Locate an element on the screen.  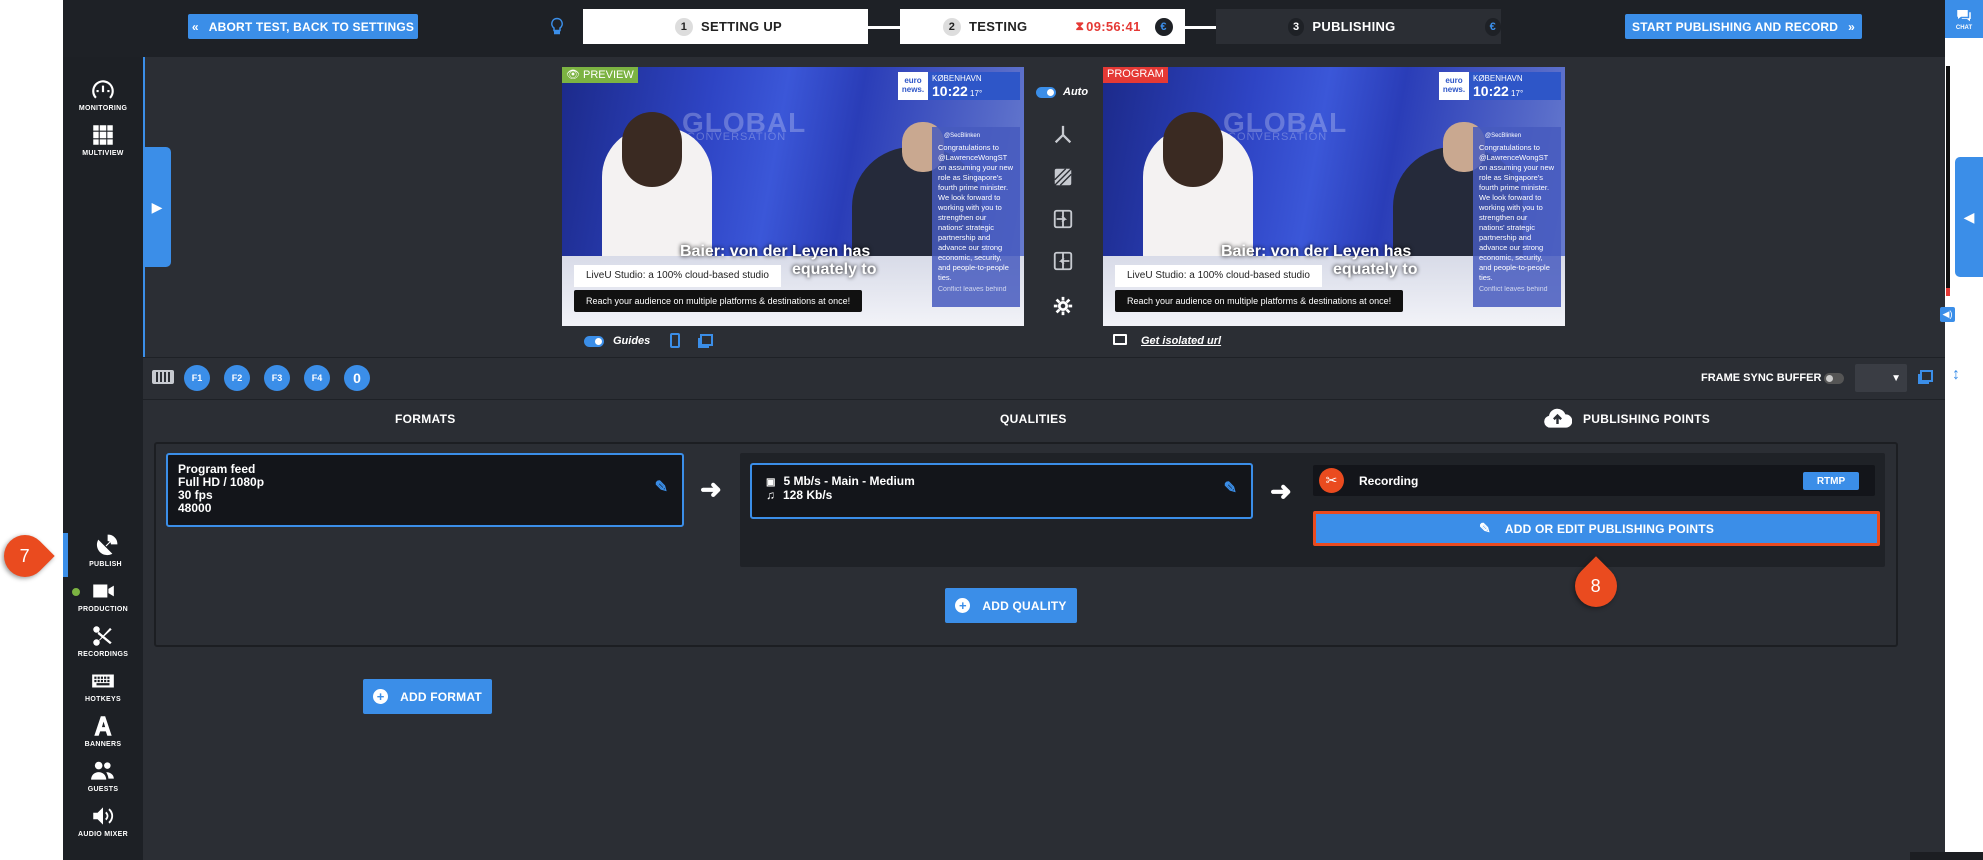
sidebar-item-label: MONITORING is located at coordinates (103, 108).